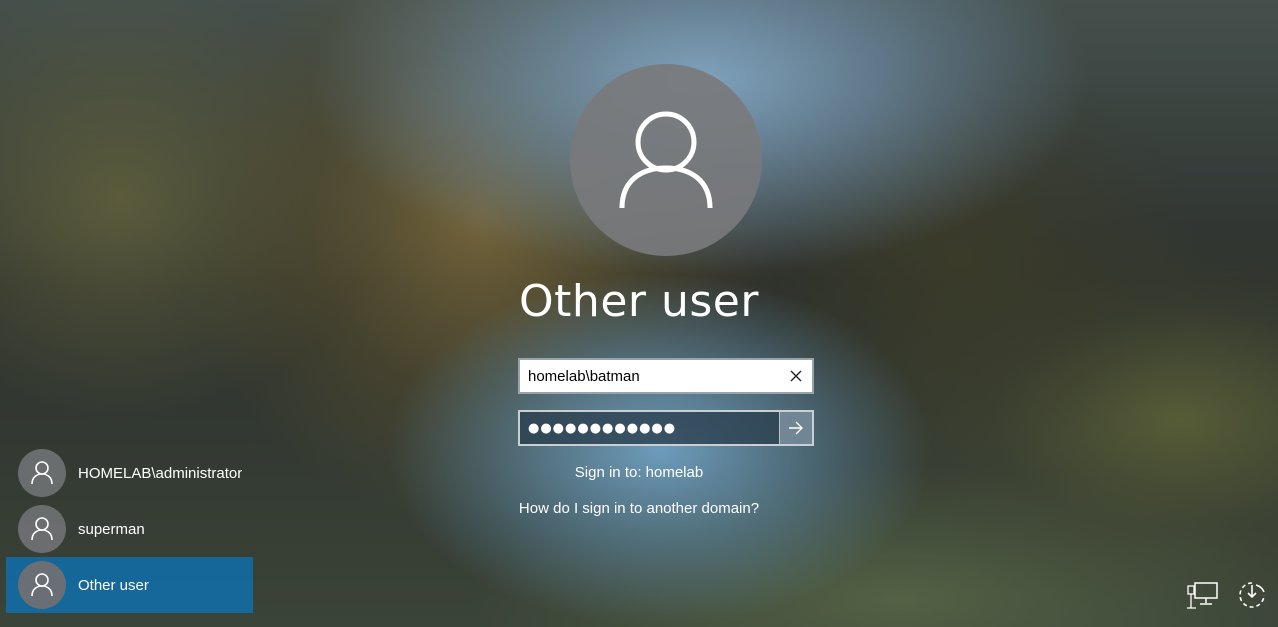  I want to click on close-icon, so click(796, 376).